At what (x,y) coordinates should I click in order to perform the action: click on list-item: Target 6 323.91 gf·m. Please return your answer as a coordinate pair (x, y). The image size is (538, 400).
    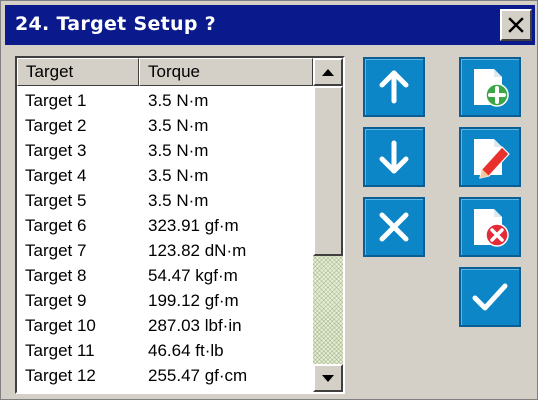
    Looking at the image, I should click on (165, 225).